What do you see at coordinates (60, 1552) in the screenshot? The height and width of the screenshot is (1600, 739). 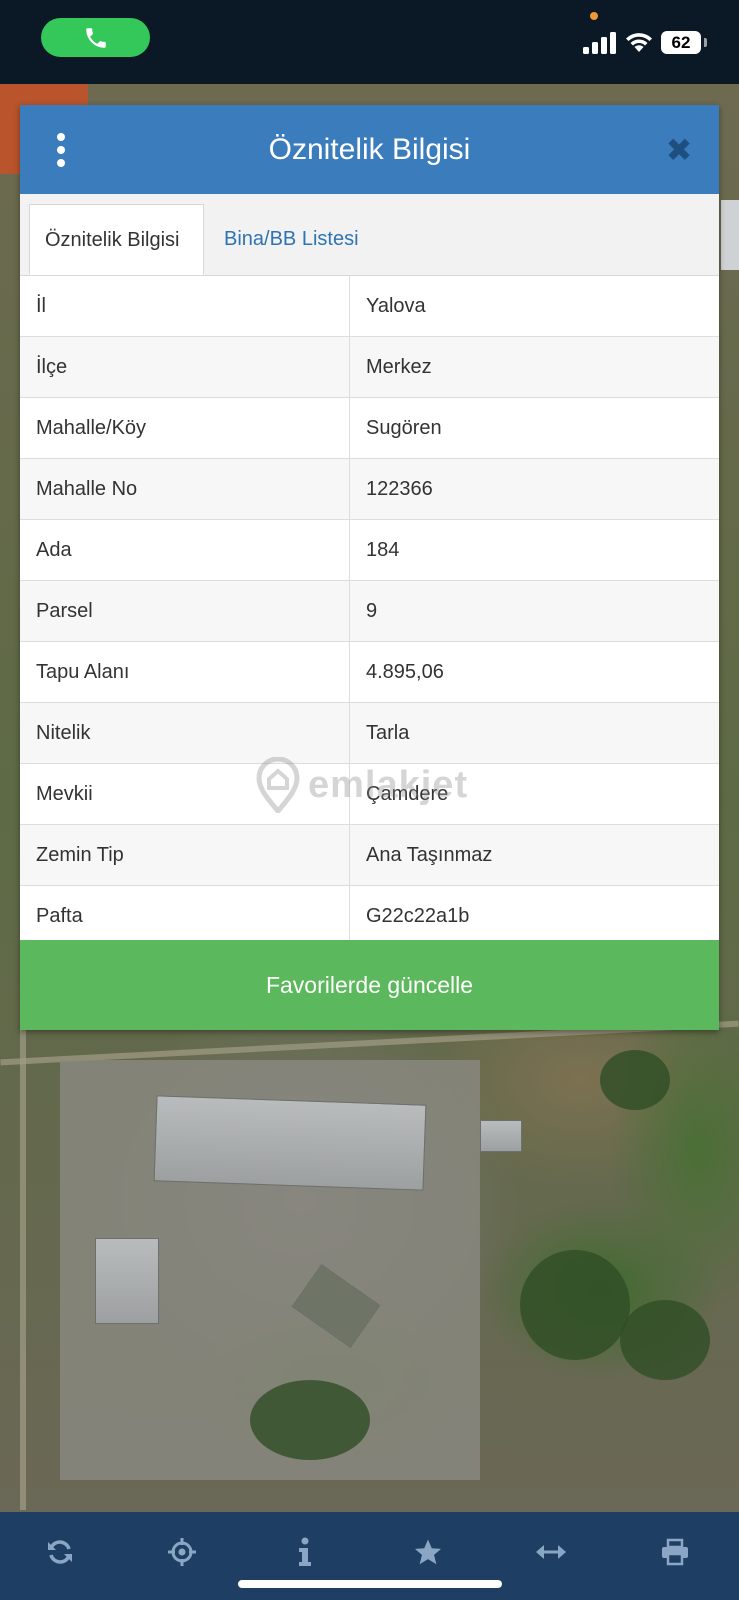 I see `refresh-icon` at bounding box center [60, 1552].